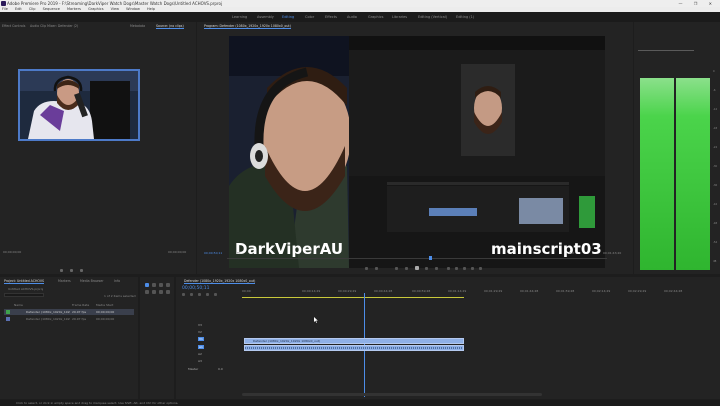 The image size is (720, 406). What do you see at coordinates (24, 281) in the screenshot?
I see `tab-project: Project: Untitled ACHOVS` at bounding box center [24, 281].